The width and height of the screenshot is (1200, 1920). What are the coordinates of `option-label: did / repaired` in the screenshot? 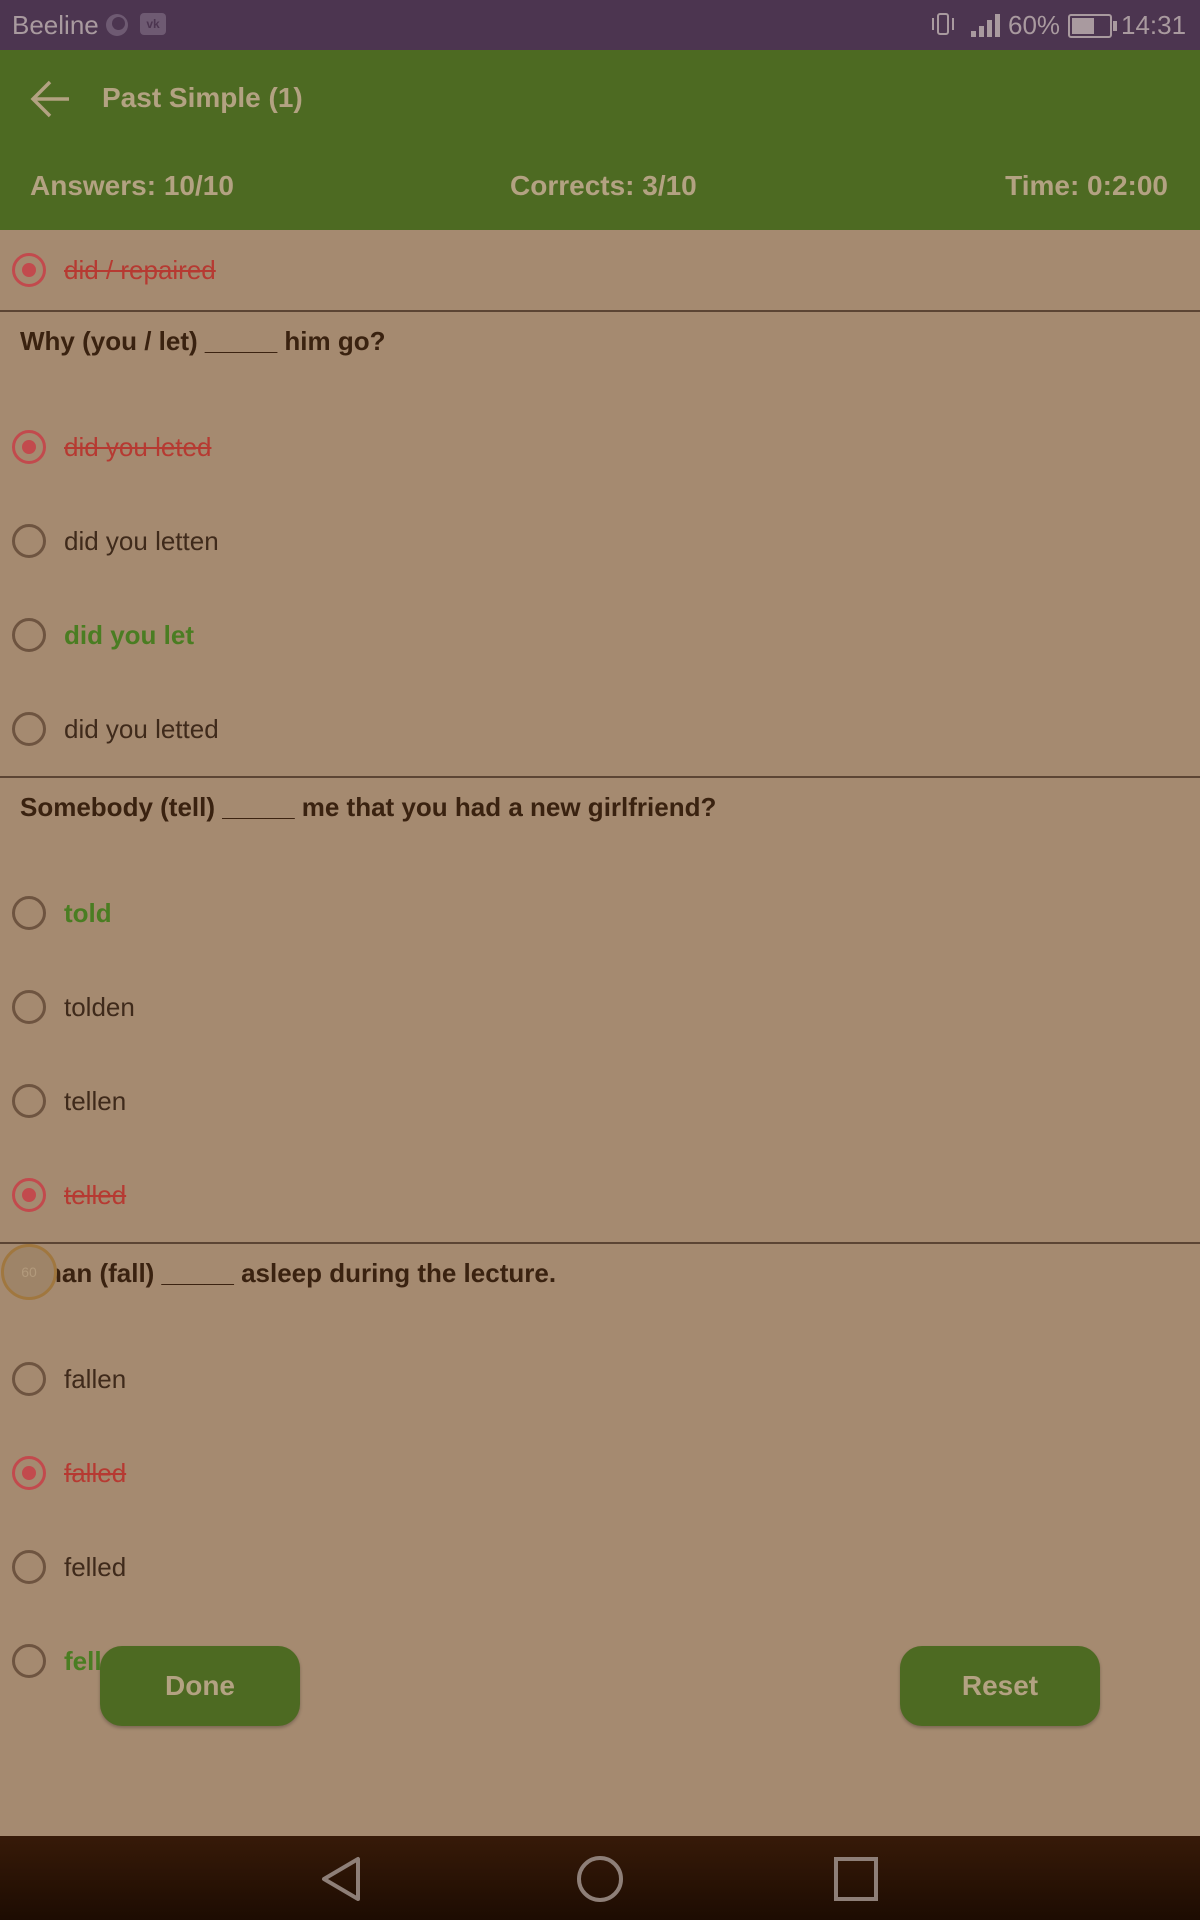 It's located at (140, 269).